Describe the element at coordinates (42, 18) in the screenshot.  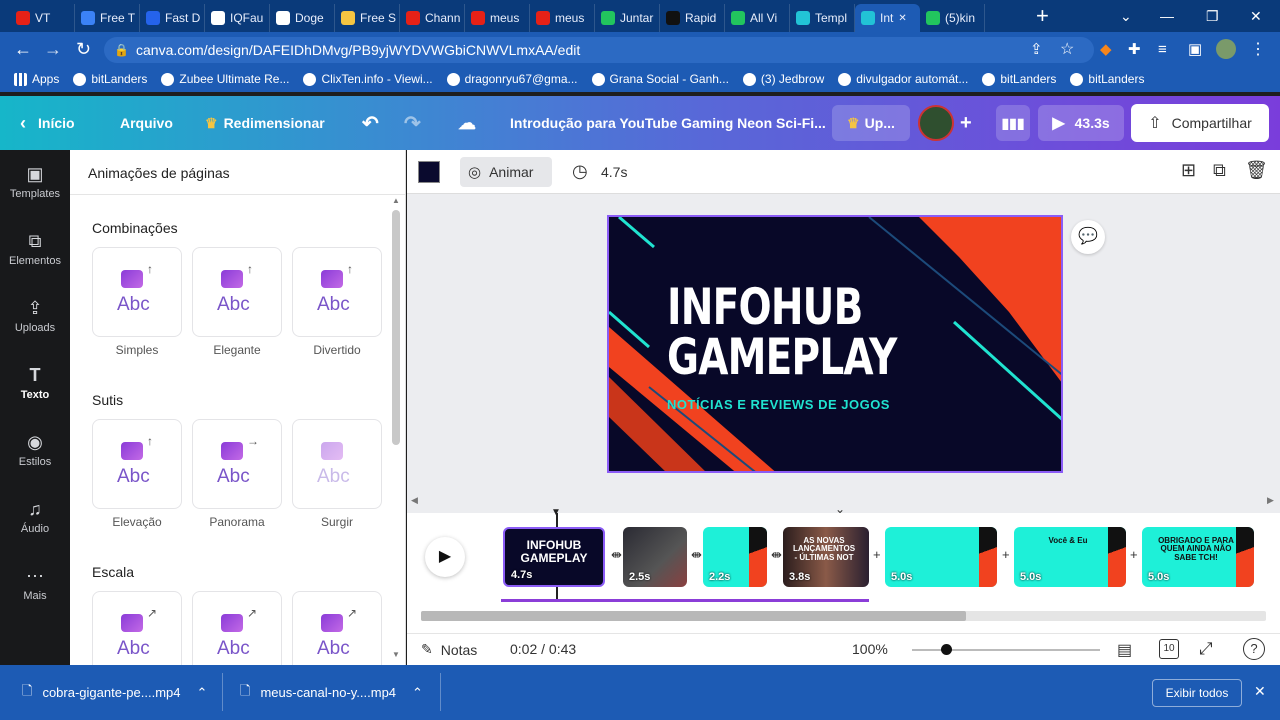
I see `browser-tab: VT` at that location.